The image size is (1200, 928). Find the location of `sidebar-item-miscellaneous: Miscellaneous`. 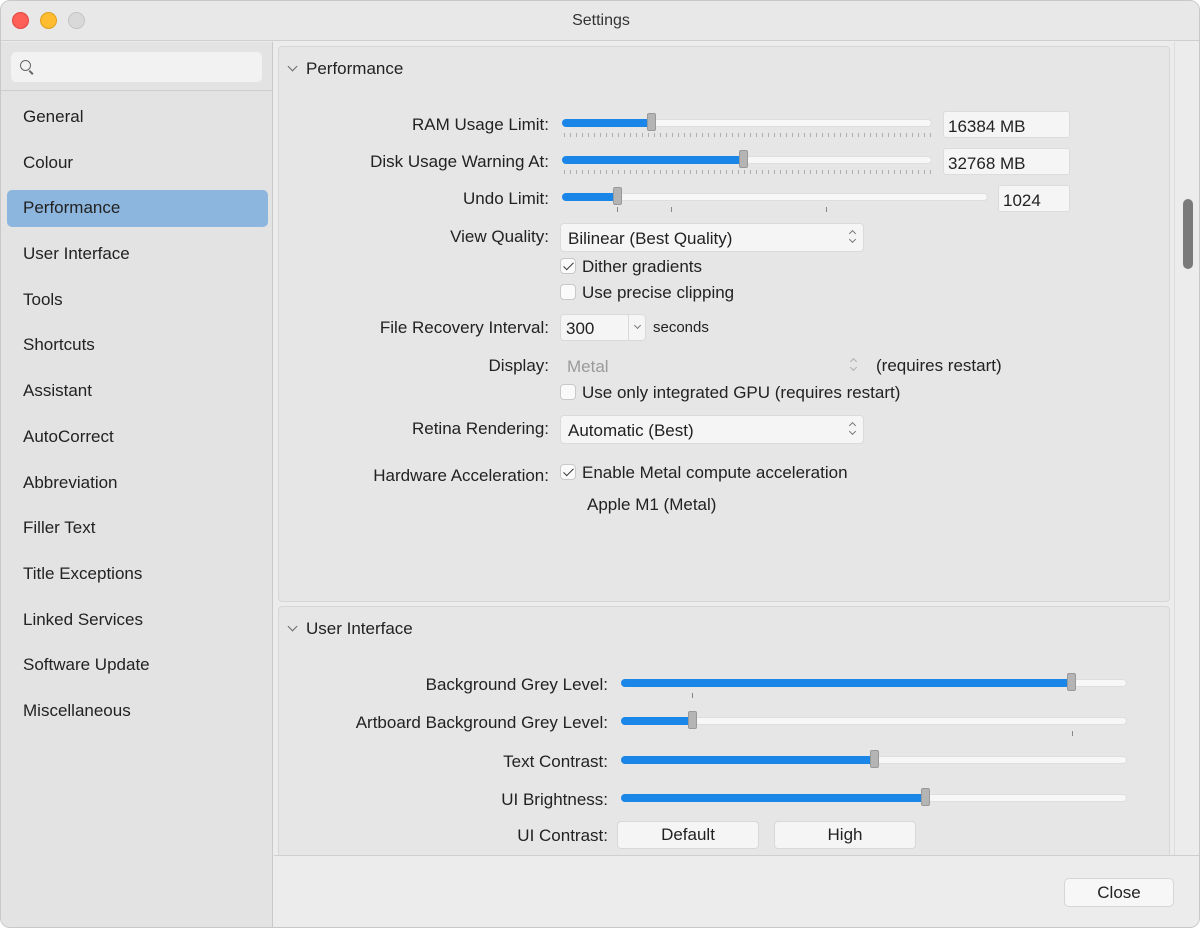

sidebar-item-miscellaneous: Miscellaneous is located at coordinates (136, 711).